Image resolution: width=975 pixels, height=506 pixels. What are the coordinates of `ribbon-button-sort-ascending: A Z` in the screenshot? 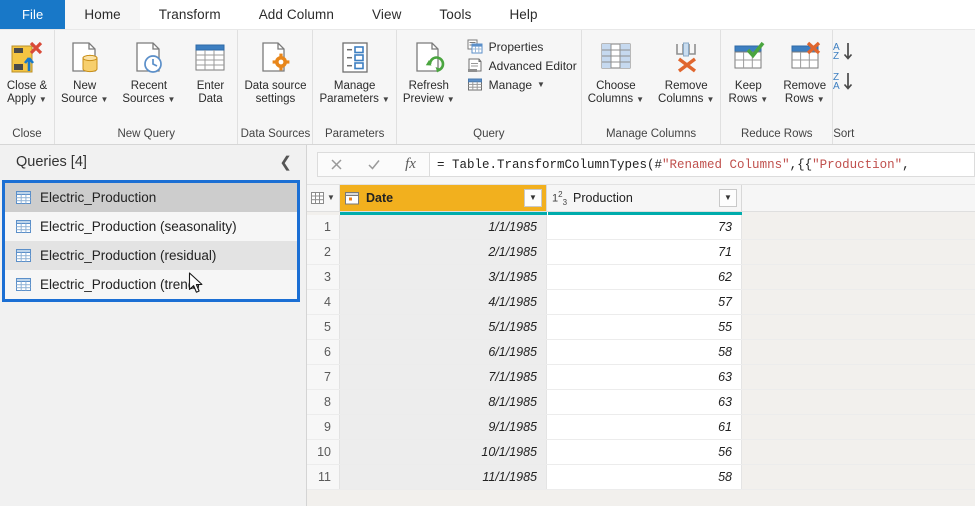 It's located at (843, 54).